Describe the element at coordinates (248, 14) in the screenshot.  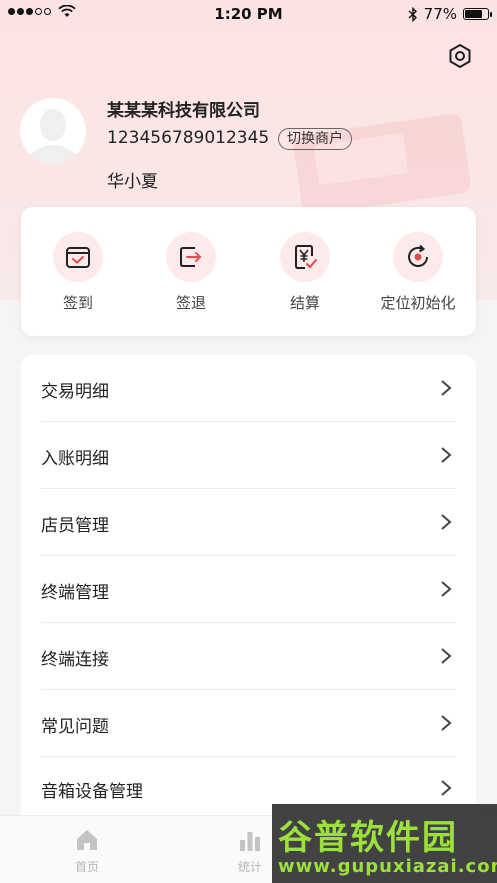
I see `status-bar: 1:20 PM 77%` at that location.